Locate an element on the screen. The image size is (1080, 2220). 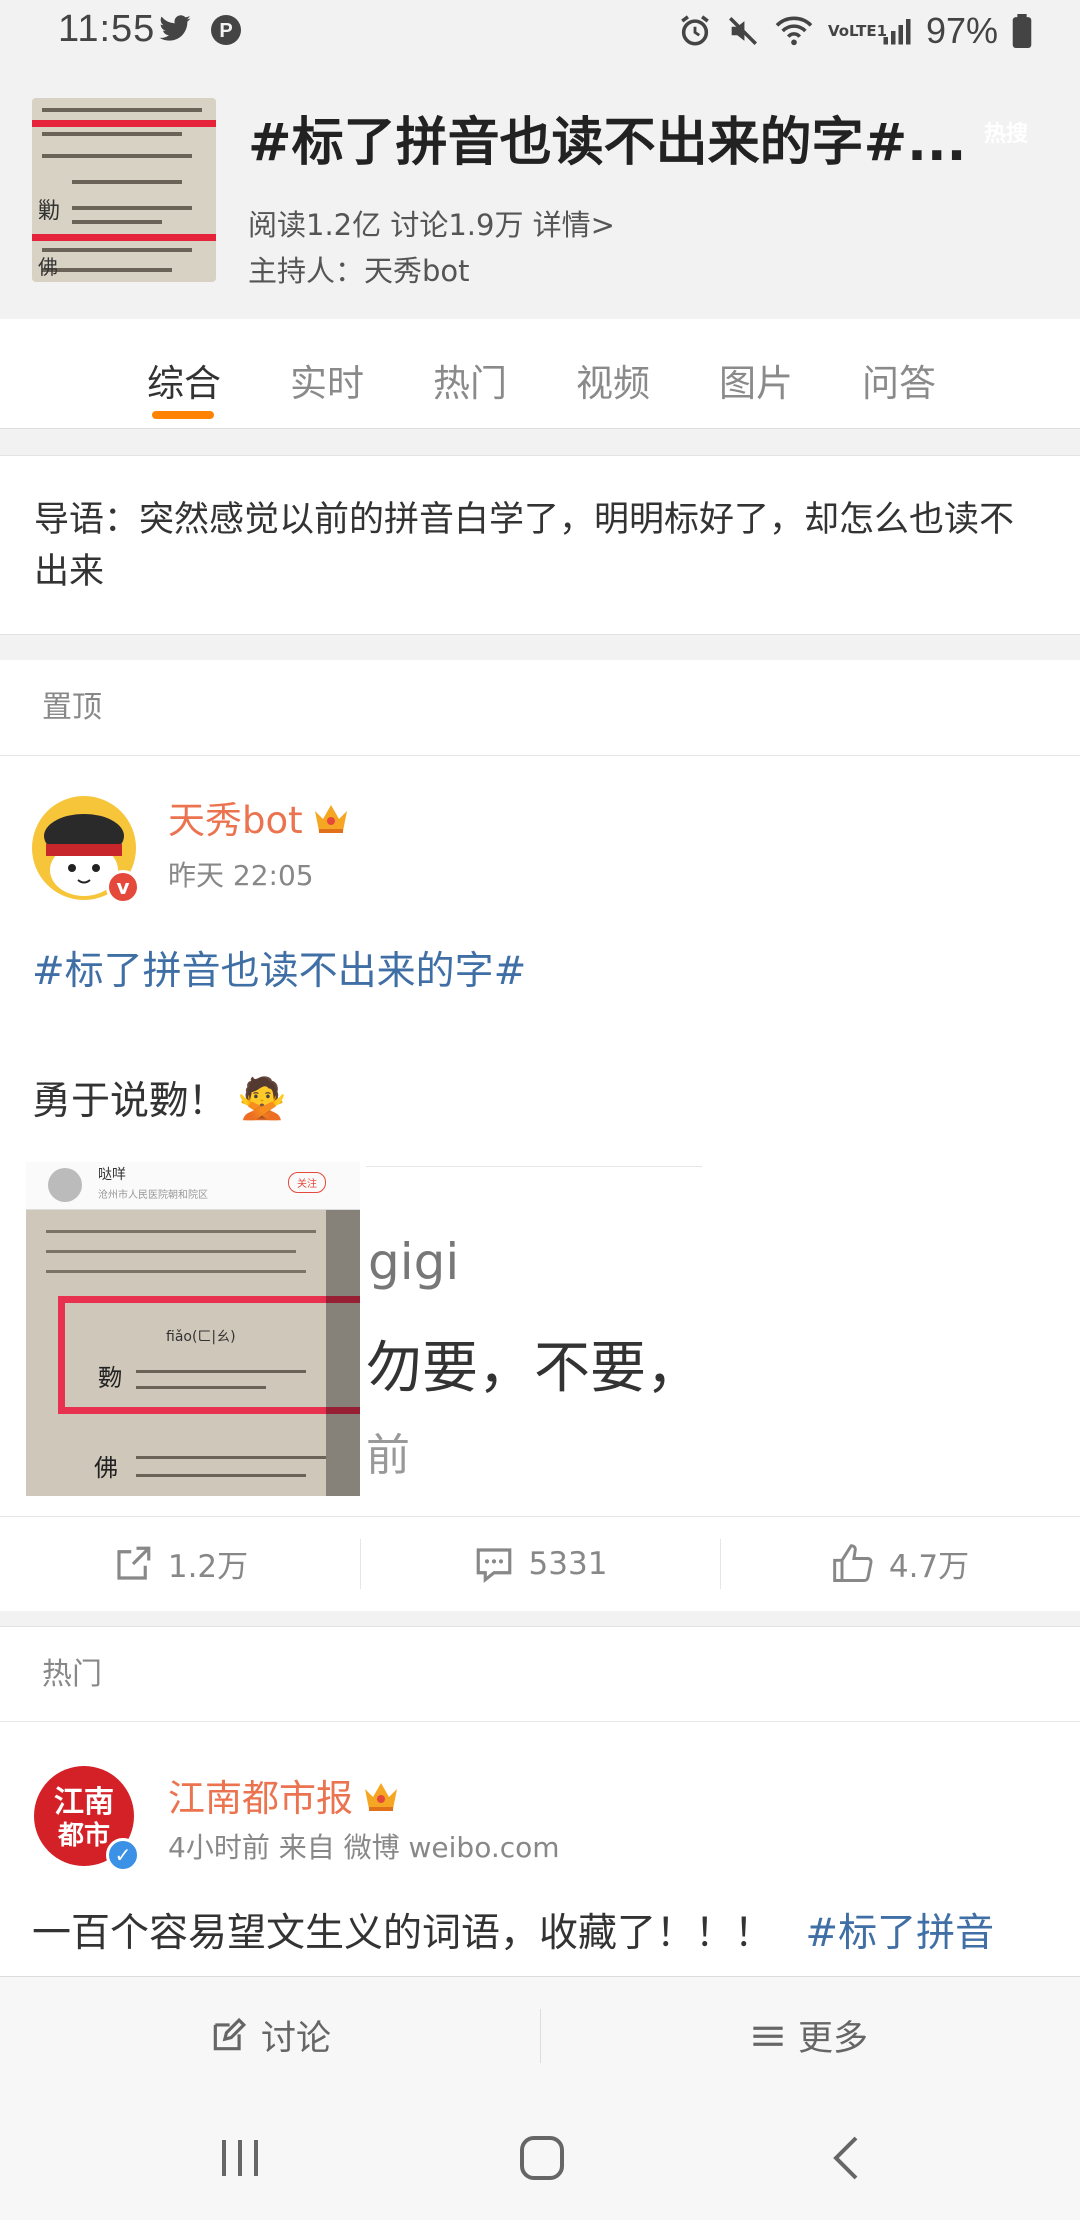
status-time: 11:55 is located at coordinates (107, 29).